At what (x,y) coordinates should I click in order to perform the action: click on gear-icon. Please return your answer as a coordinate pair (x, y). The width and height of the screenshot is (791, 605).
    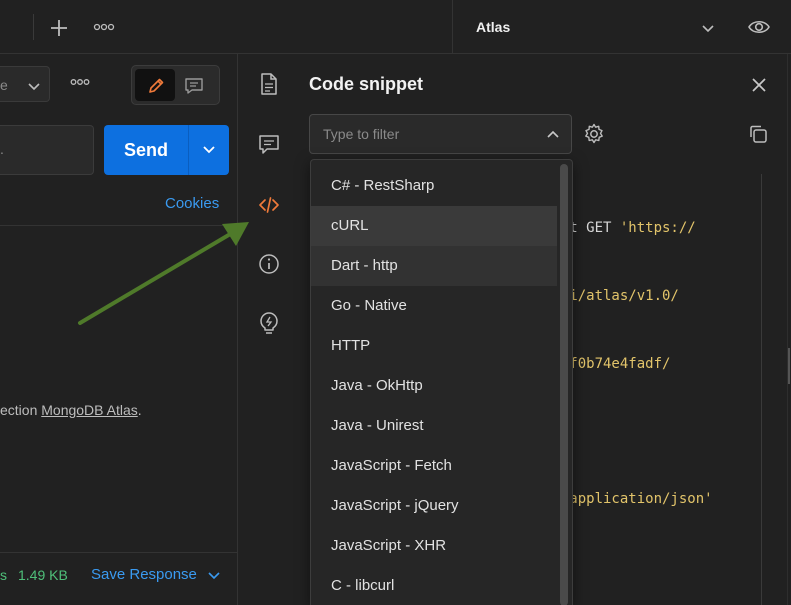
    Looking at the image, I should click on (594, 134).